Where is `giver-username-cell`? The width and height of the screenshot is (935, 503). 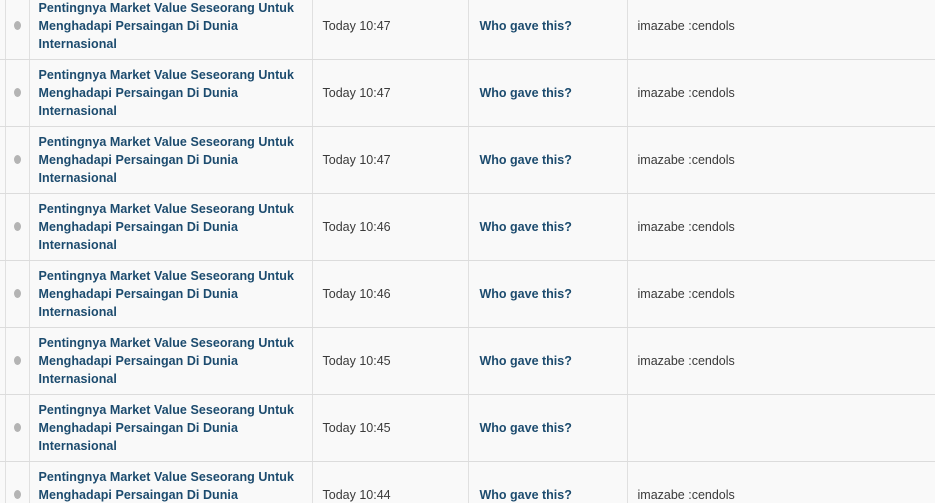 giver-username-cell is located at coordinates (781, 428).